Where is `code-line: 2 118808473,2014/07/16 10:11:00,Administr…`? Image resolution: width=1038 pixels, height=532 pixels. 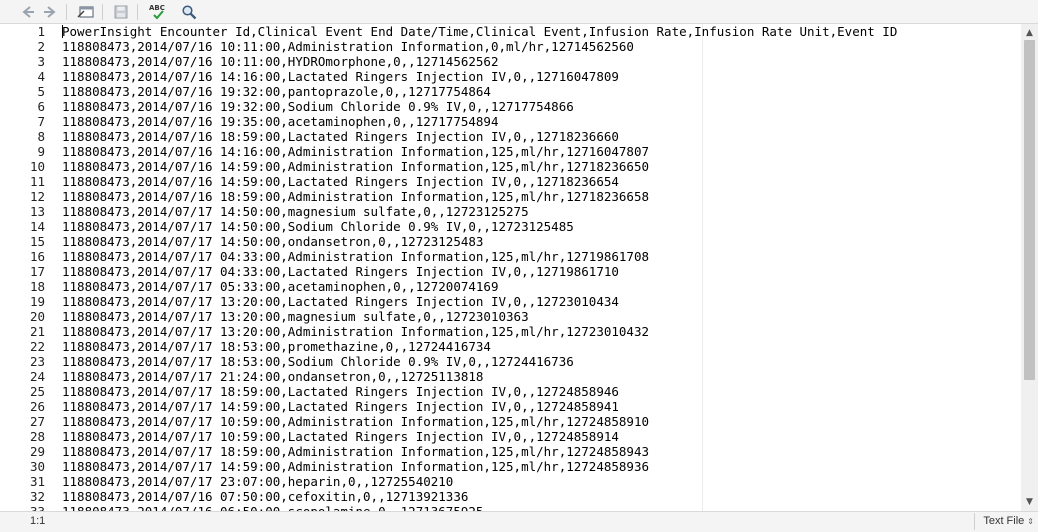 code-line: 2 118808473,2014/07/16 10:11:00,Administr… is located at coordinates (510, 46).